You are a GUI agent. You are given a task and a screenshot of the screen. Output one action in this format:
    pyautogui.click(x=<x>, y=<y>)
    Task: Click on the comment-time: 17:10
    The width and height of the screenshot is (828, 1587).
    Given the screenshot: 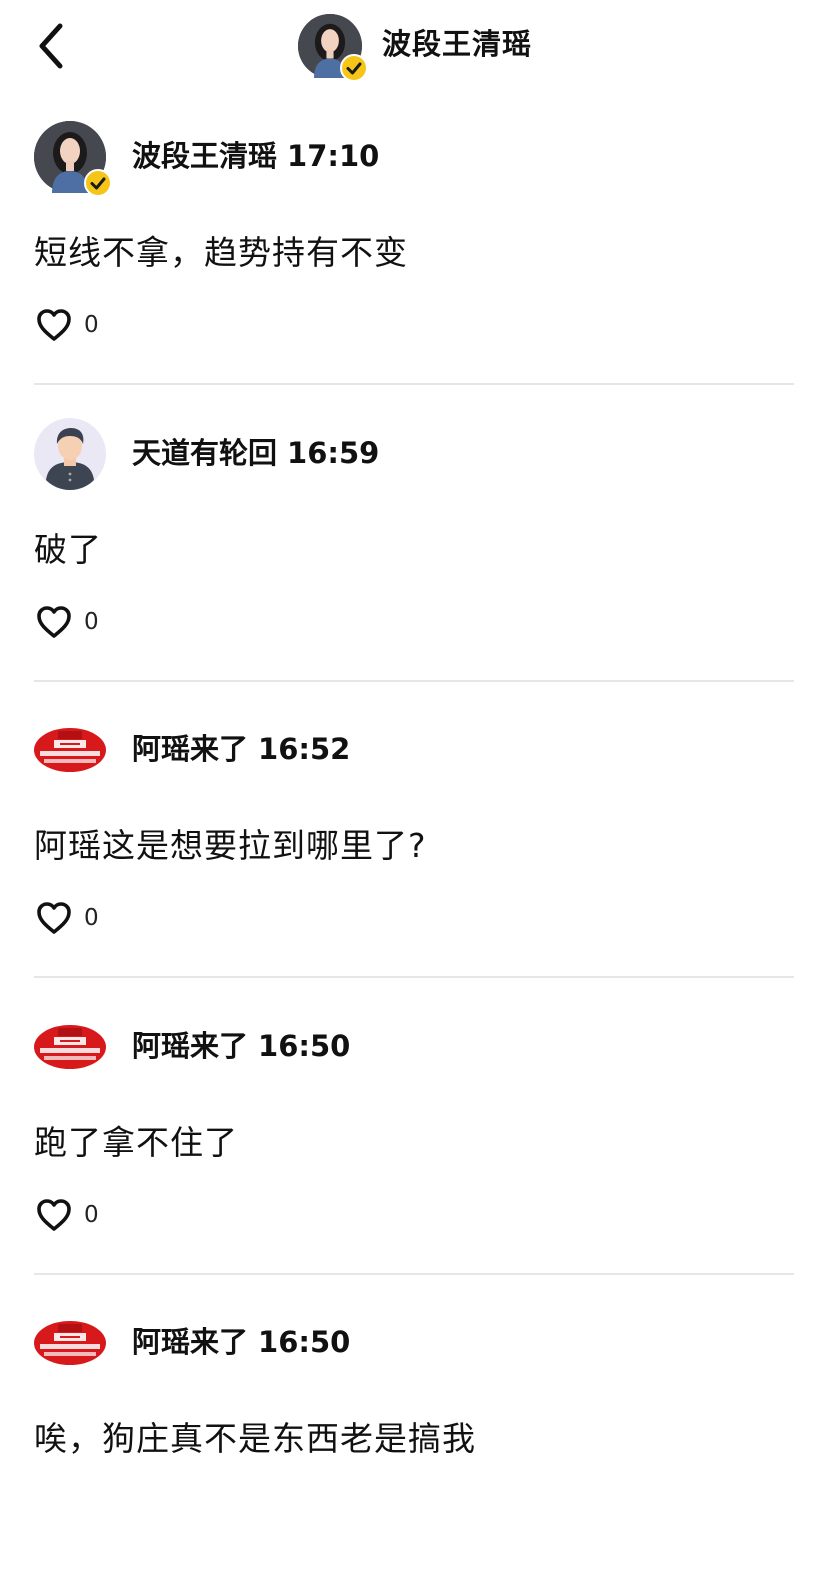 What is the action you would take?
    pyautogui.click(x=333, y=156)
    